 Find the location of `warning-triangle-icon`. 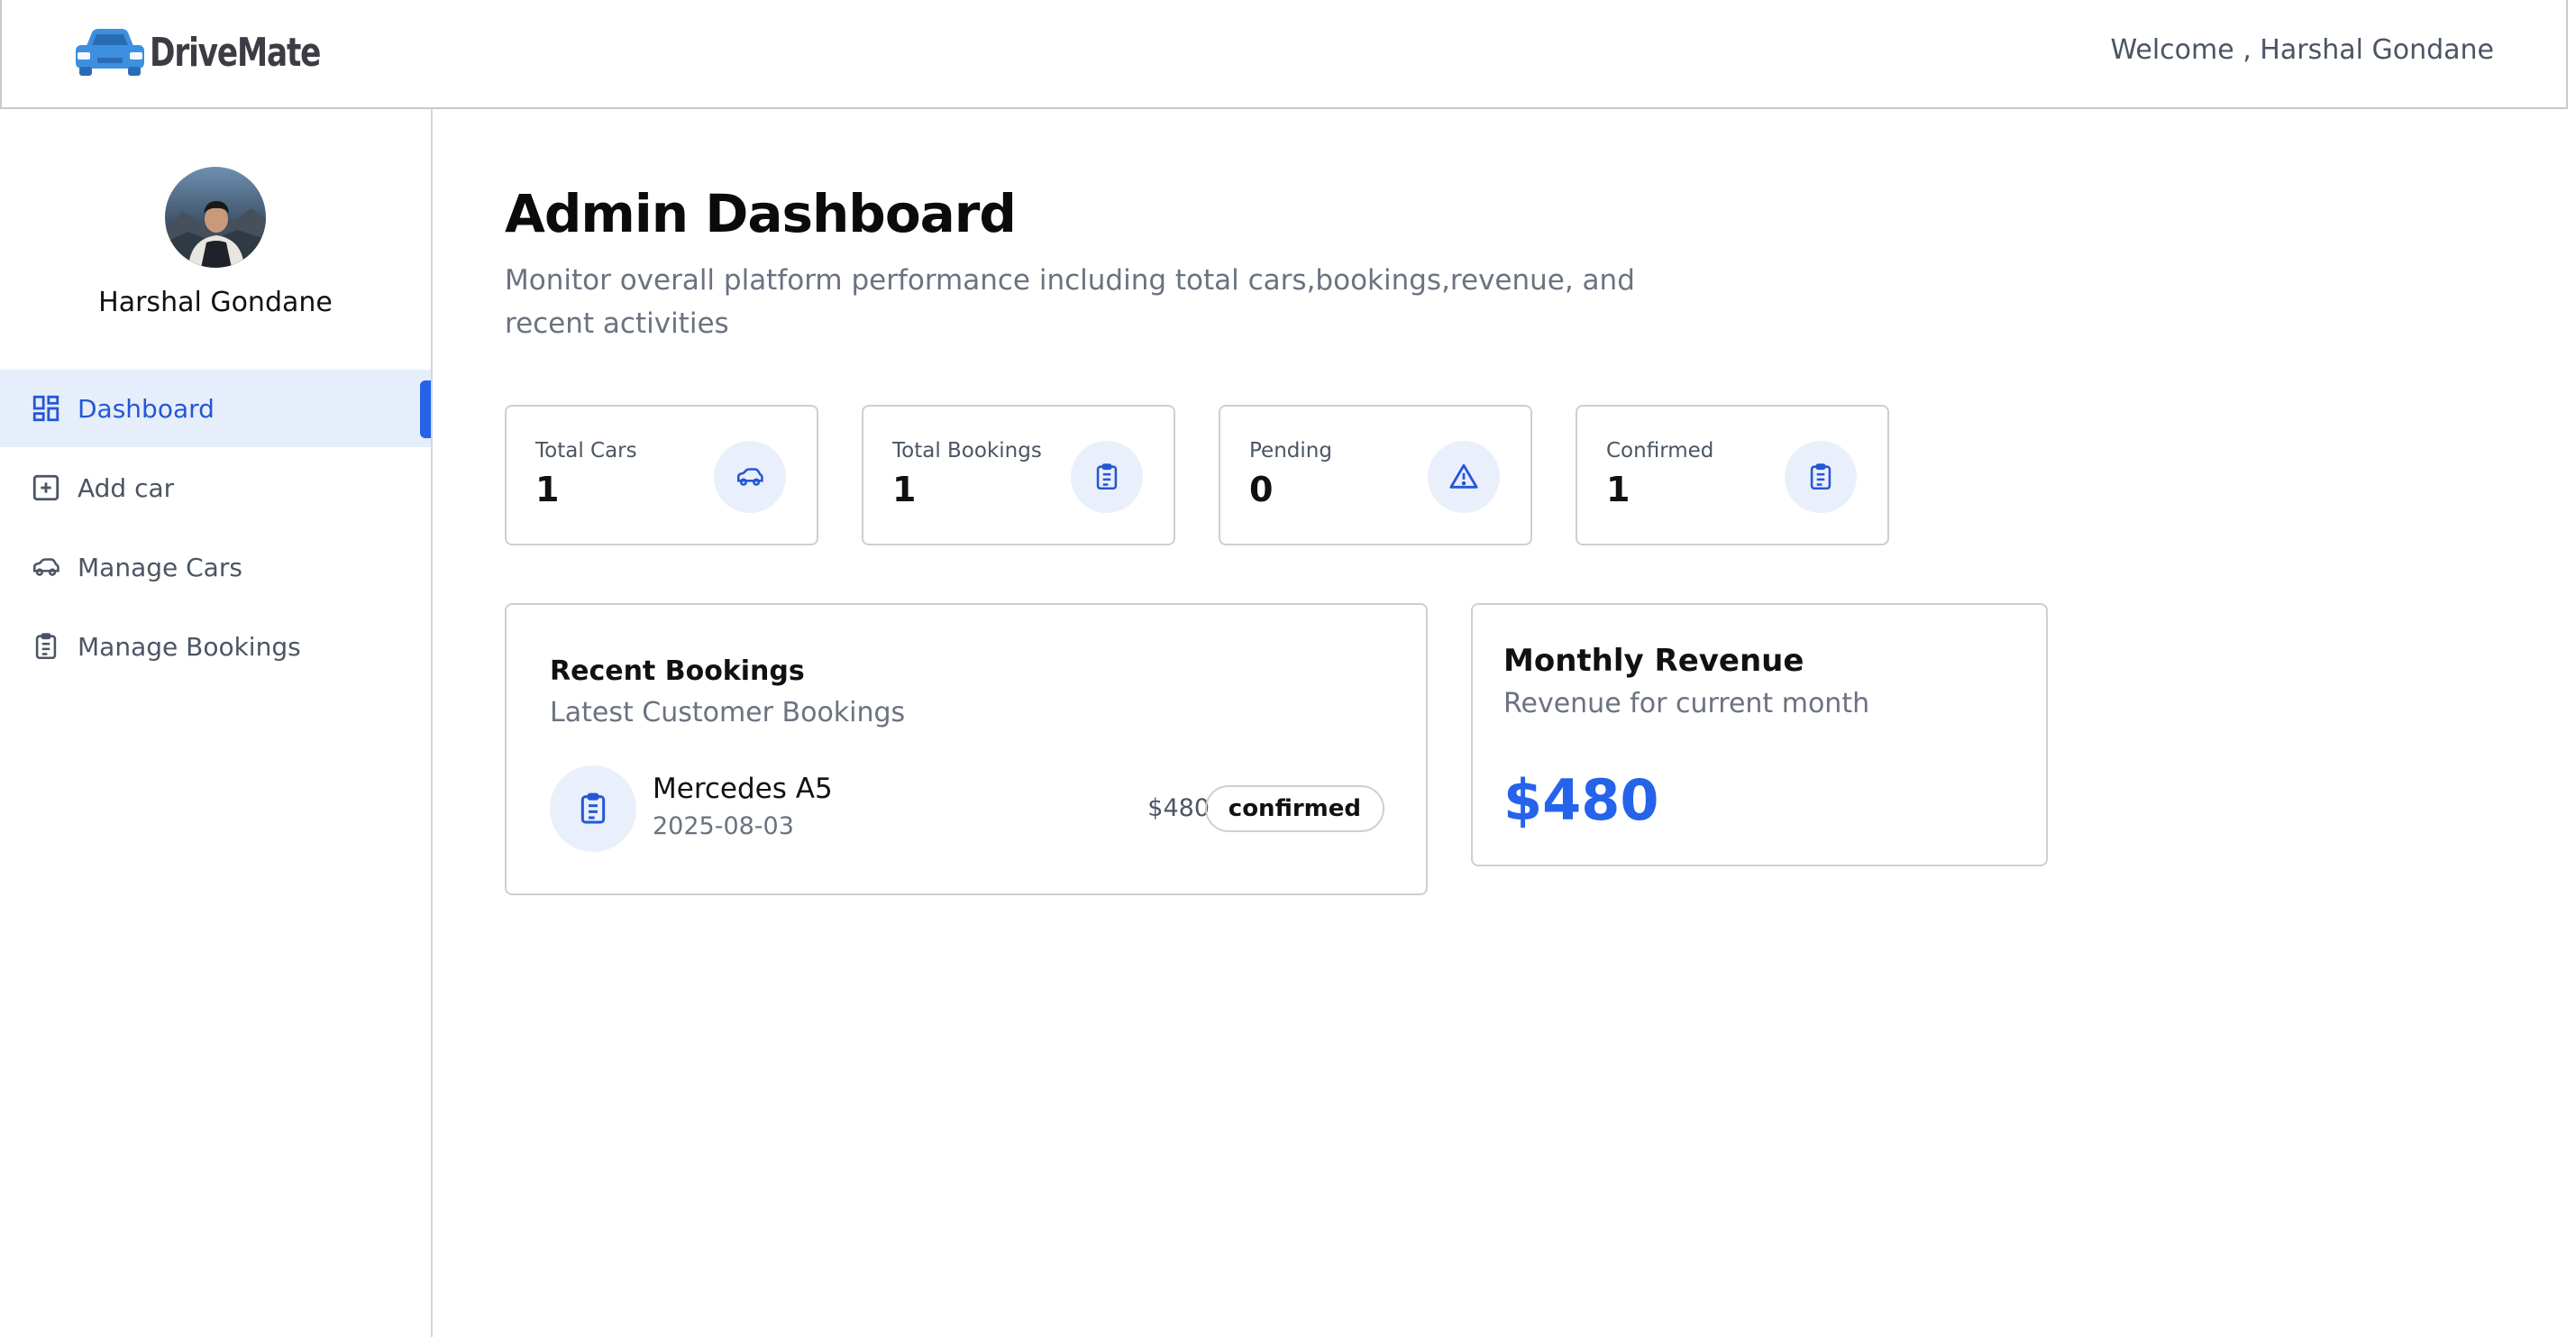

warning-triangle-icon is located at coordinates (1464, 477).